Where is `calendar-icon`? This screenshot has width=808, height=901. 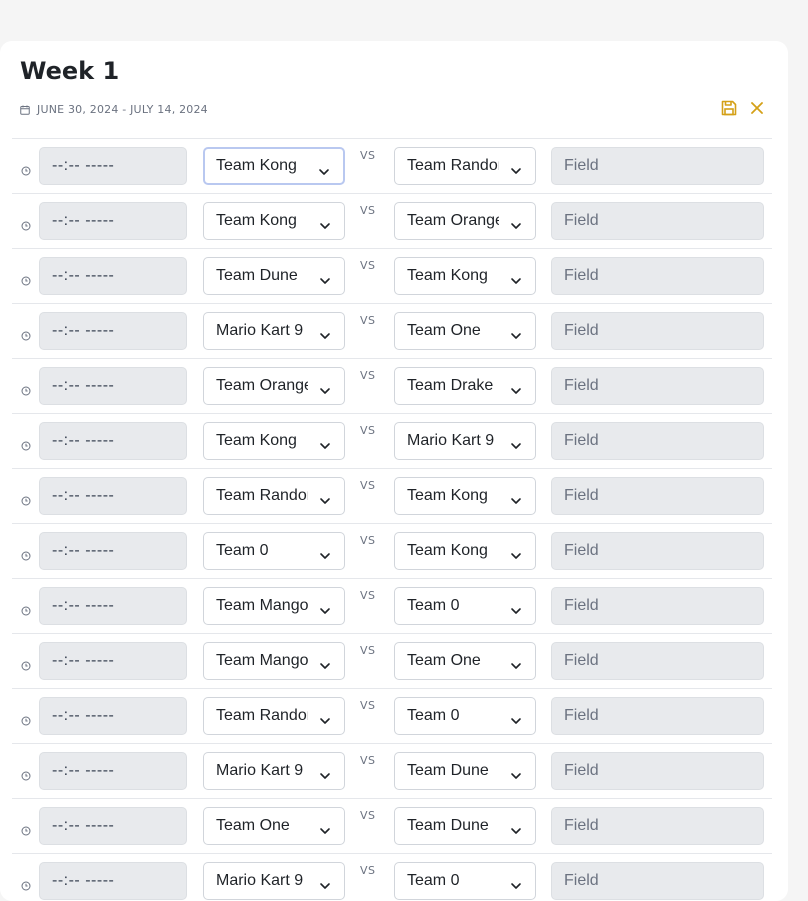
calendar-icon is located at coordinates (25, 110).